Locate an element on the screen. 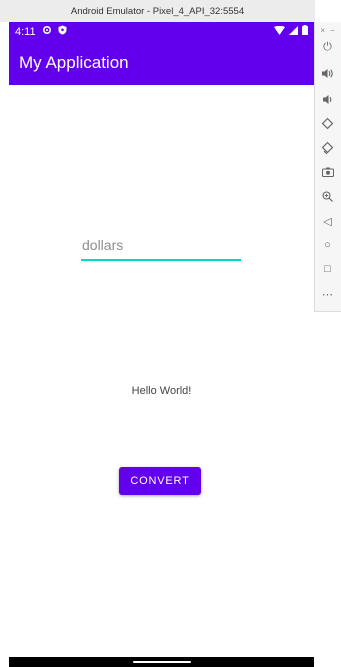 Image resolution: width=341 pixels, height=667 pixels. signal-icon is located at coordinates (293, 31).